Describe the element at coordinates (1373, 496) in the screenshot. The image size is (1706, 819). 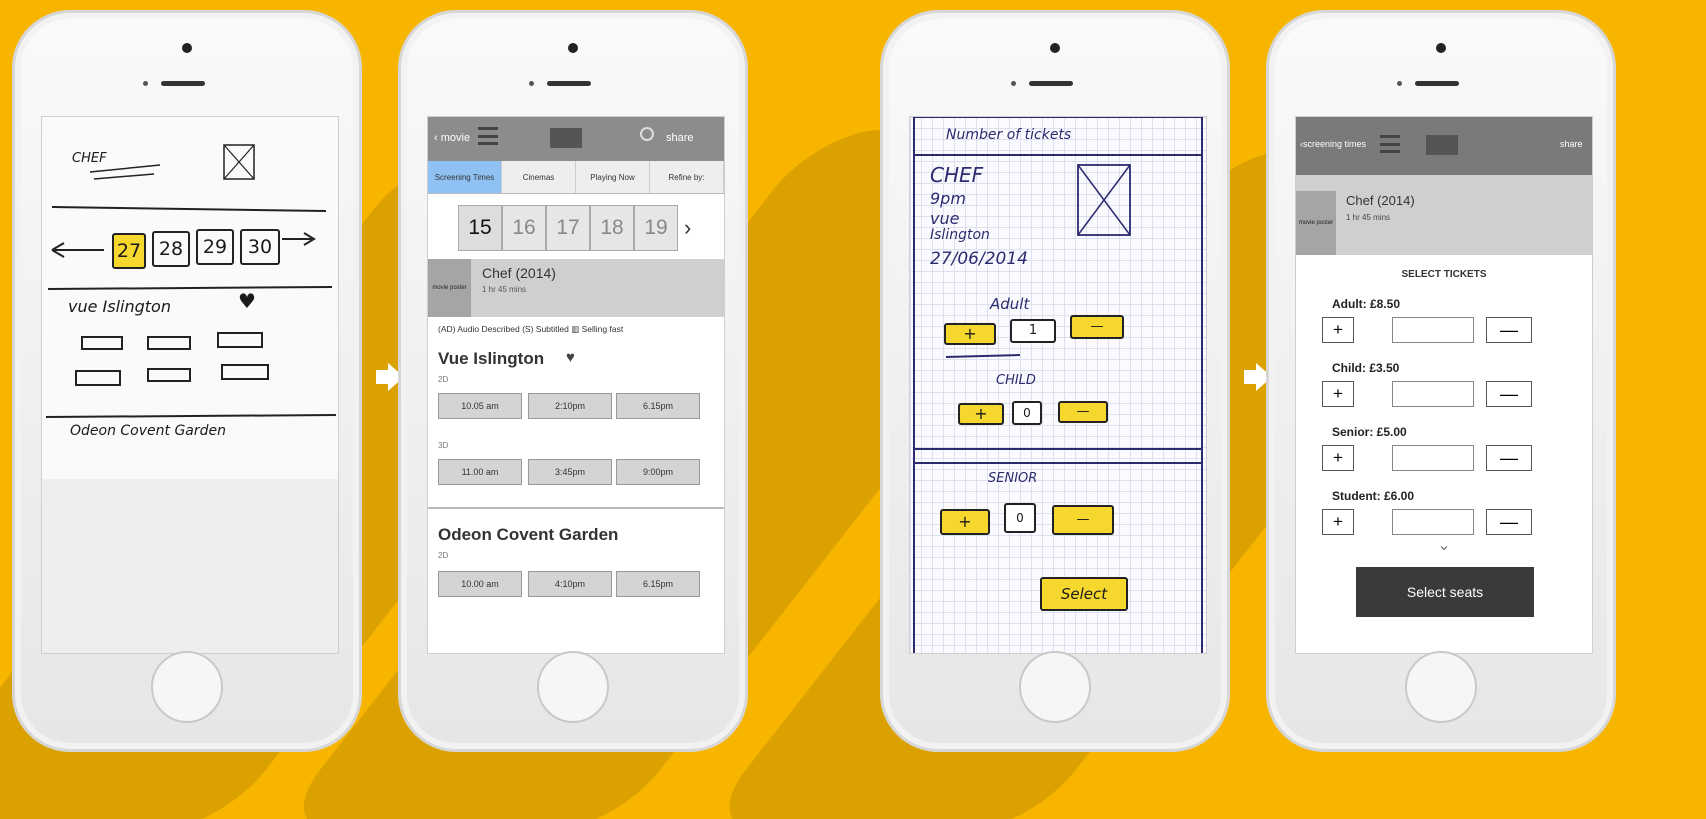
I see `ticket-label: Student: £6.00` at that location.